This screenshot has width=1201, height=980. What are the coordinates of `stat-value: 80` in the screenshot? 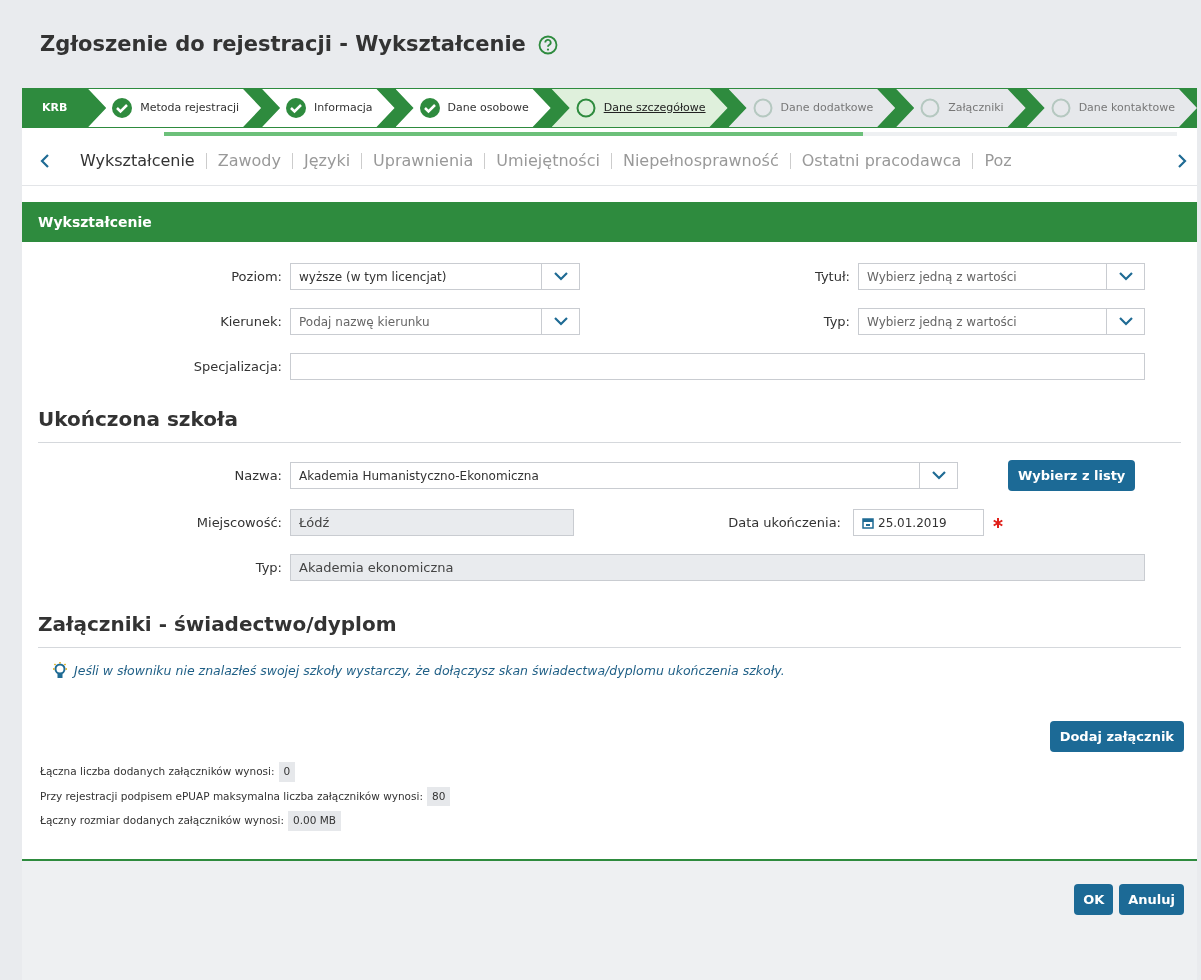 It's located at (438, 796).